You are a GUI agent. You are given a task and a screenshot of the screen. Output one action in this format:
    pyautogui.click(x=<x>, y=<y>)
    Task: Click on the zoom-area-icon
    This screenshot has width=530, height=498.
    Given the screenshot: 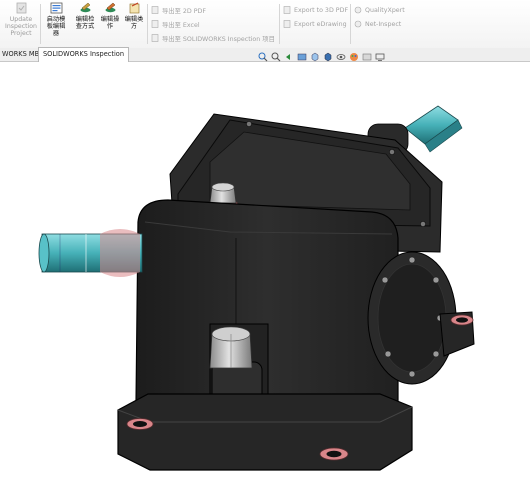 What is the action you would take?
    pyautogui.click(x=276, y=57)
    